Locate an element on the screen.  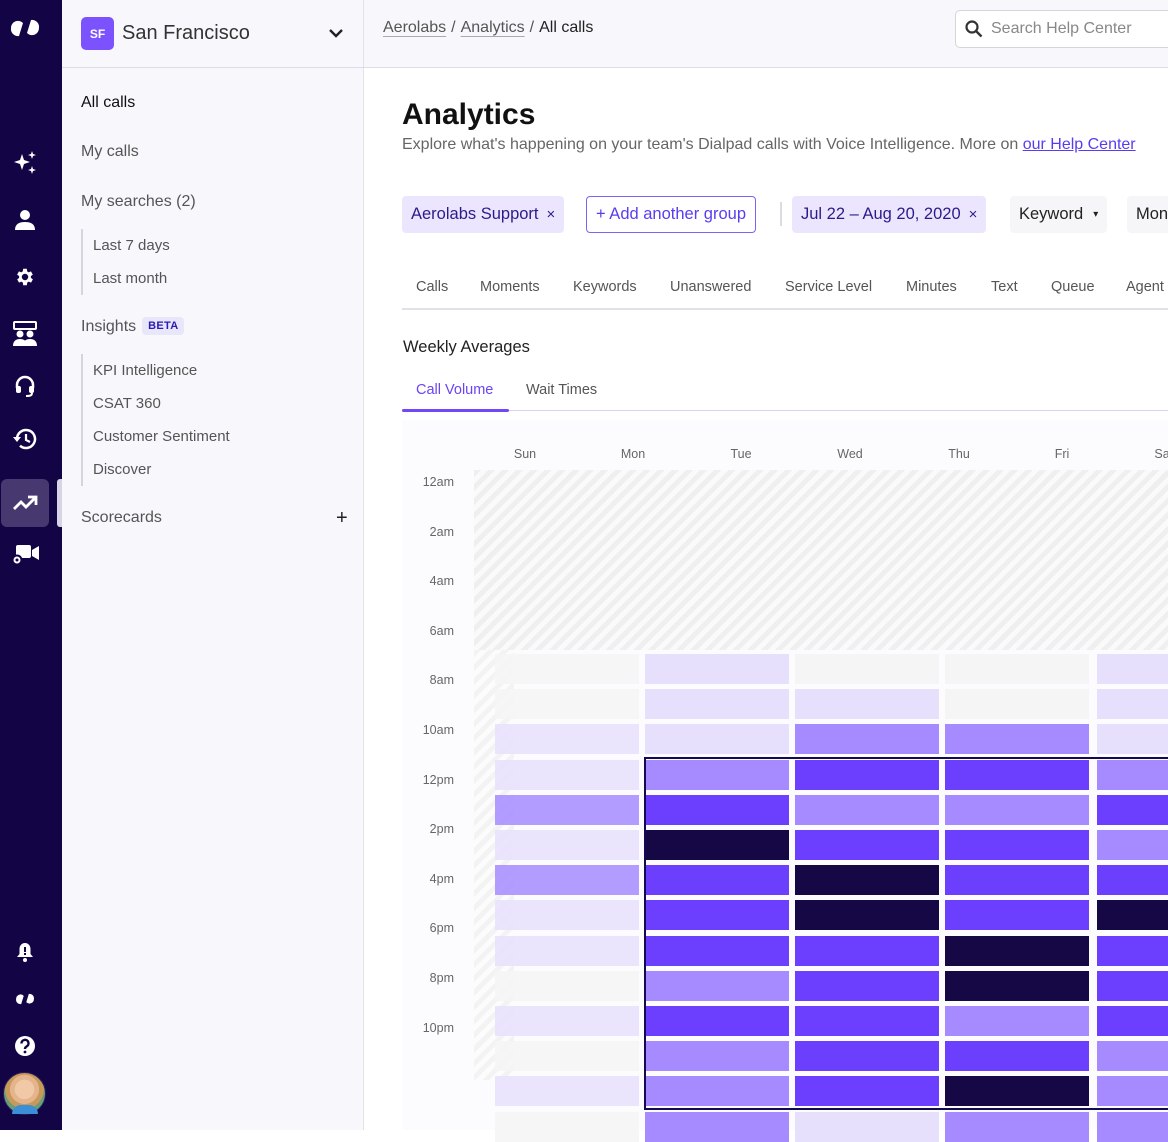
tab-calls: Calls is located at coordinates (432, 287).